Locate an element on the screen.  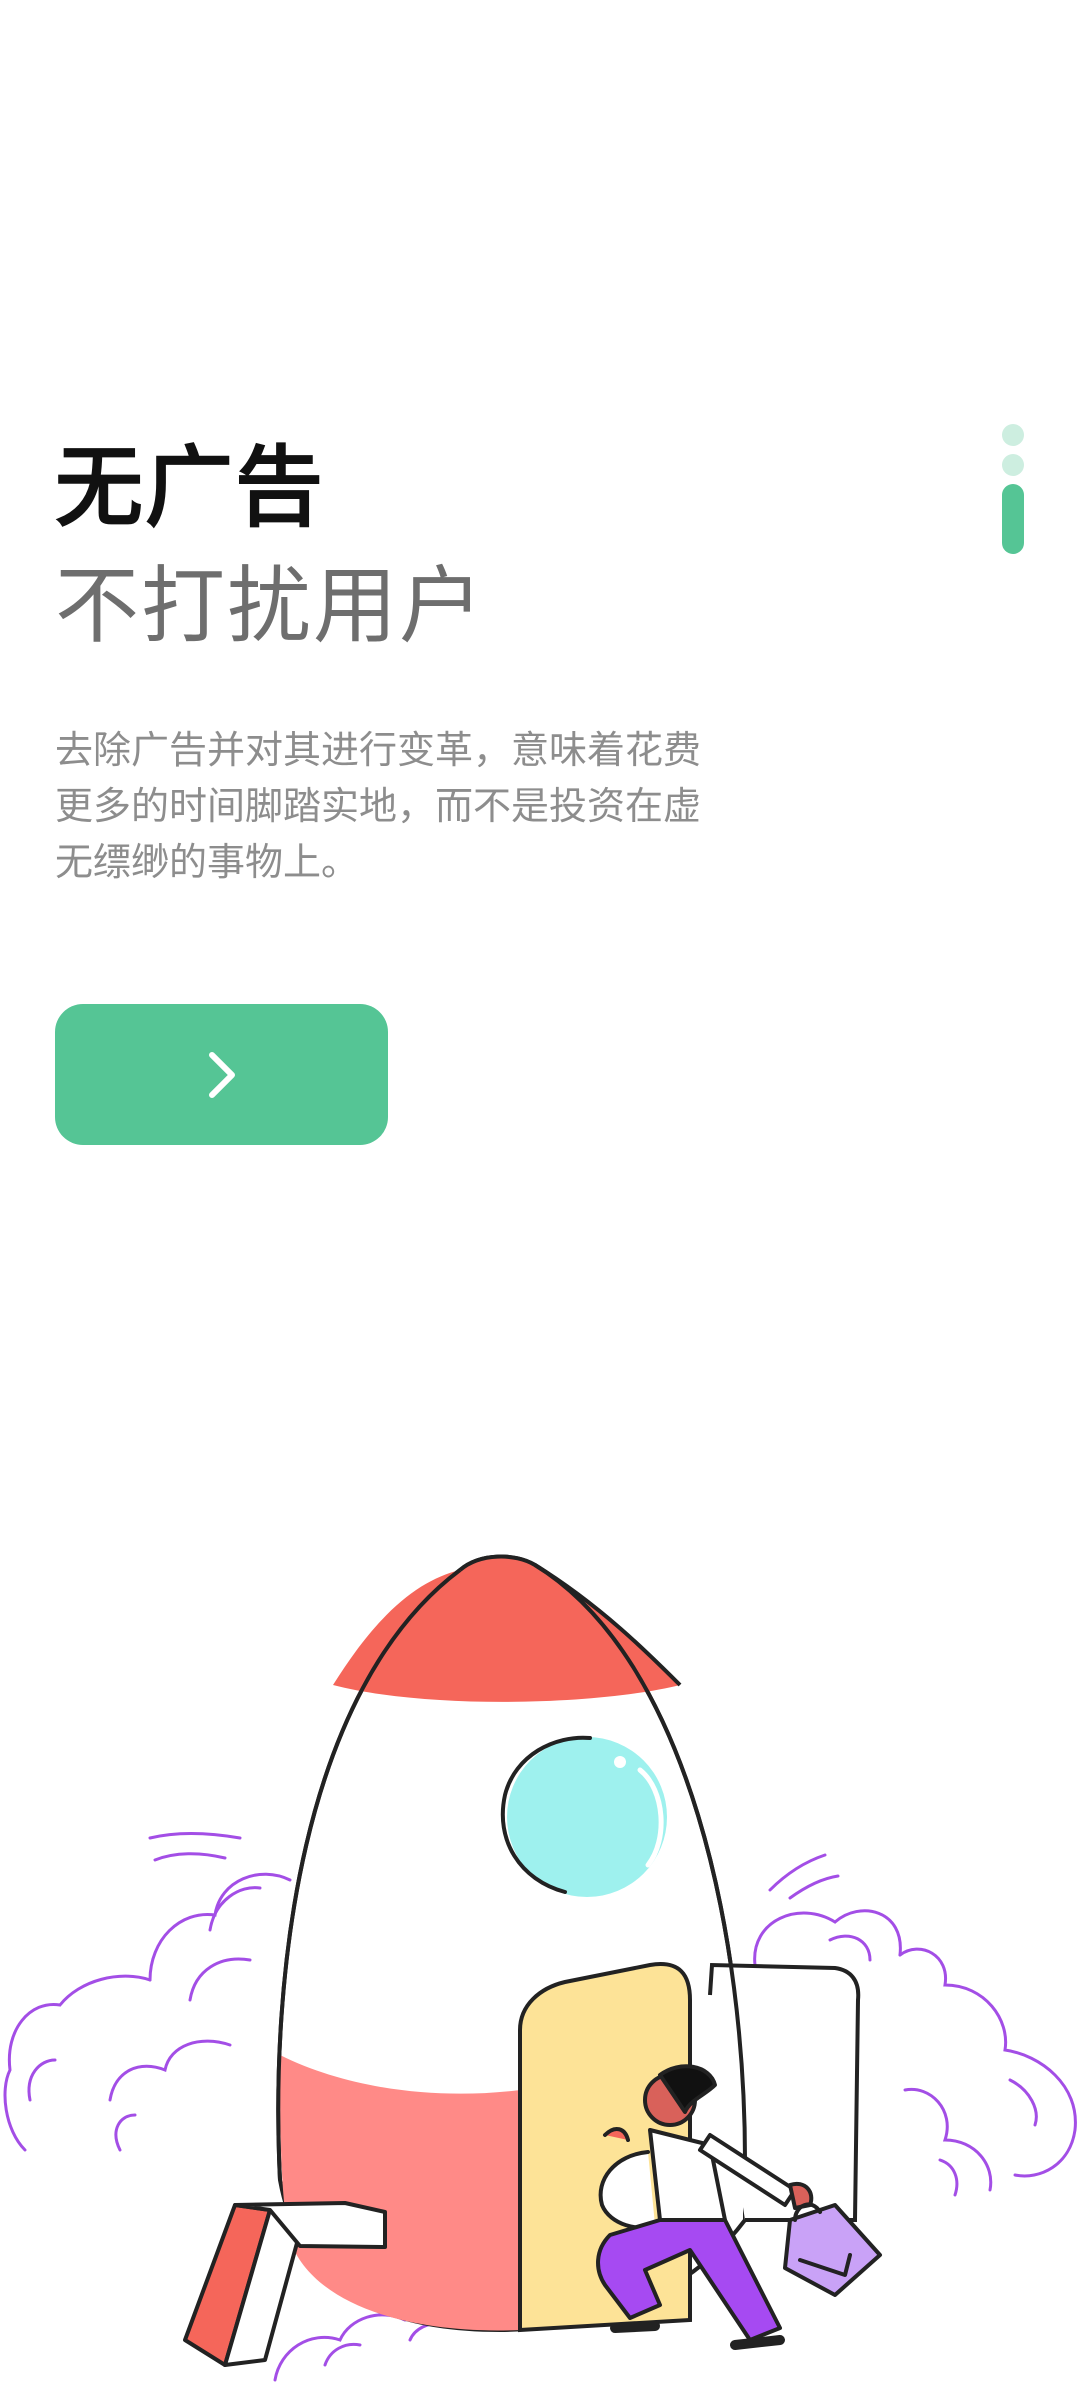
chevron-right-icon is located at coordinates (221, 1074).